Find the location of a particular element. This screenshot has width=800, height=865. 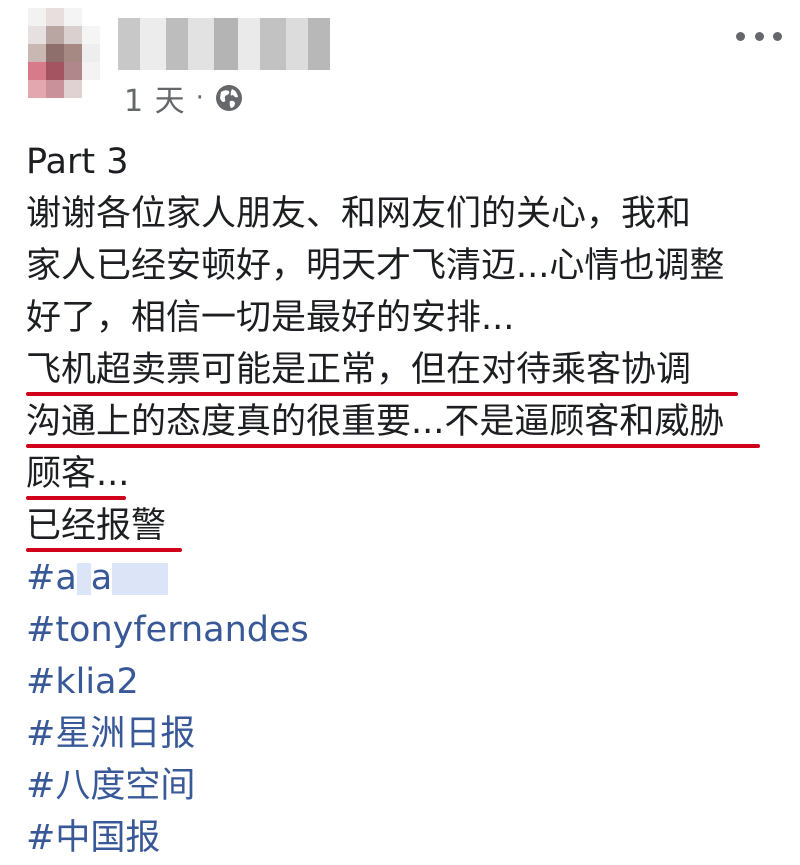

underlined-line: 飞机超卖票可能是正常，但在对待乘客协调 is located at coordinates (406, 370).